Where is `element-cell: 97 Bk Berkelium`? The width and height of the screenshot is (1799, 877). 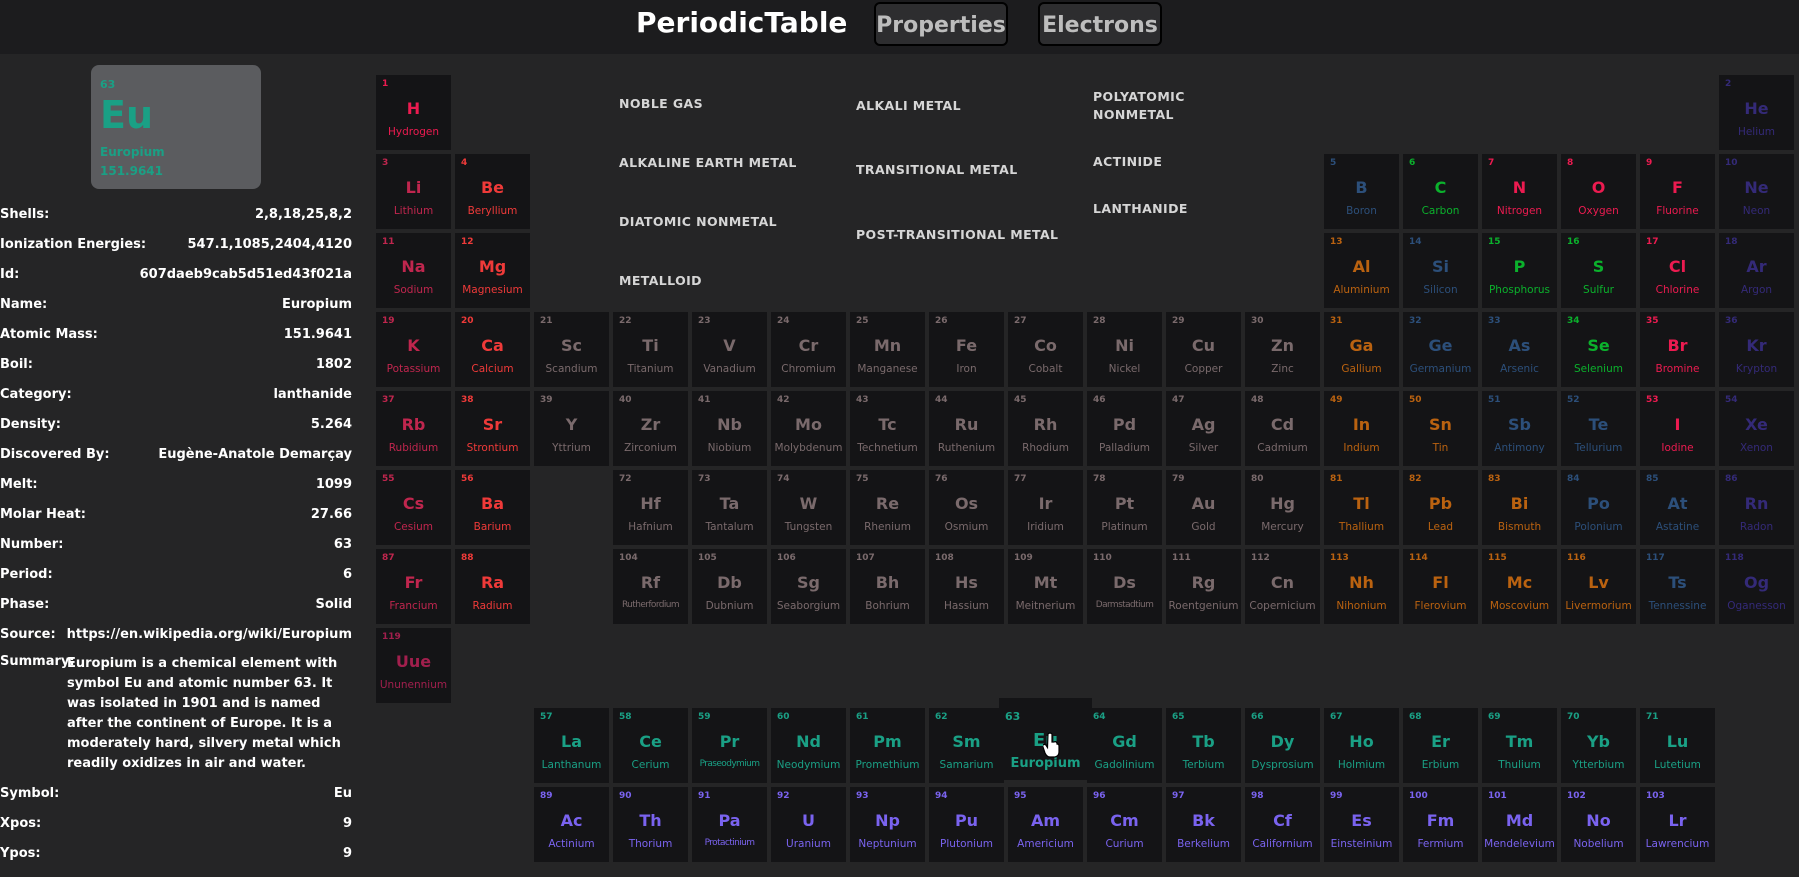 element-cell: 97 Bk Berkelium is located at coordinates (1203, 824).